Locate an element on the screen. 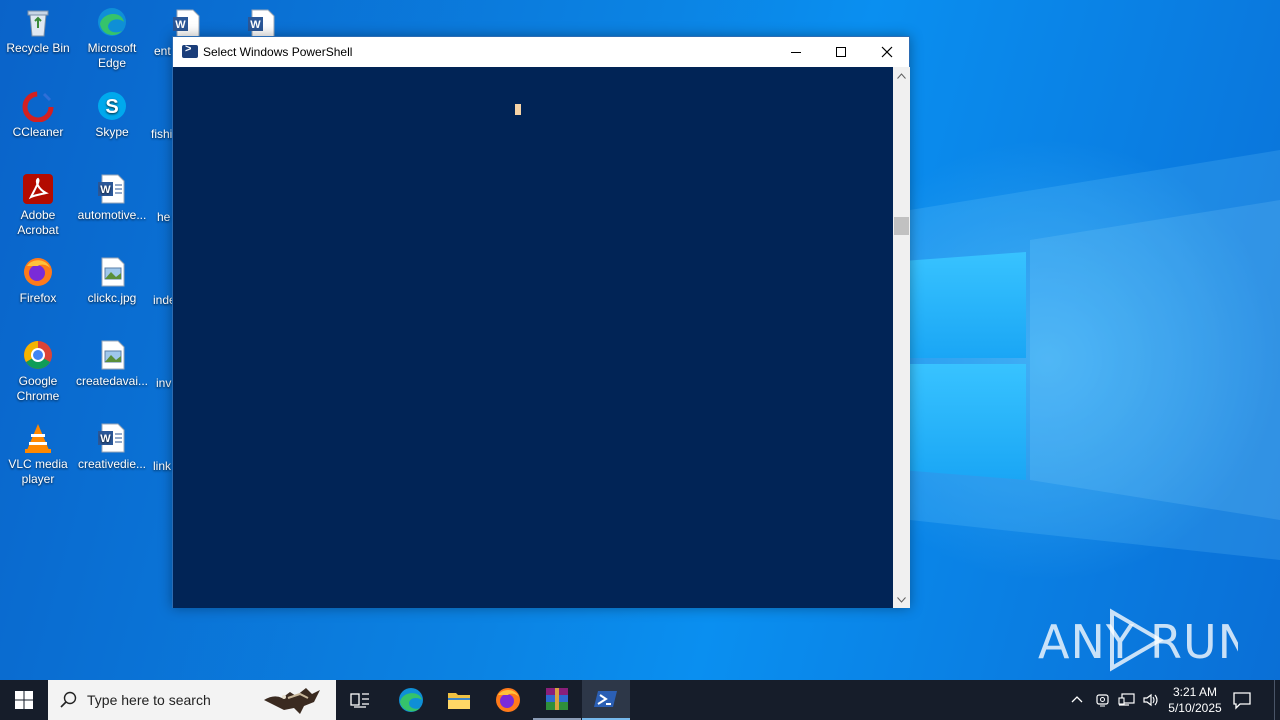 Image resolution: width=1280 pixels, height=720 pixels. desktop-icon-clickc: clickc.jpg is located at coordinates (112, 281).